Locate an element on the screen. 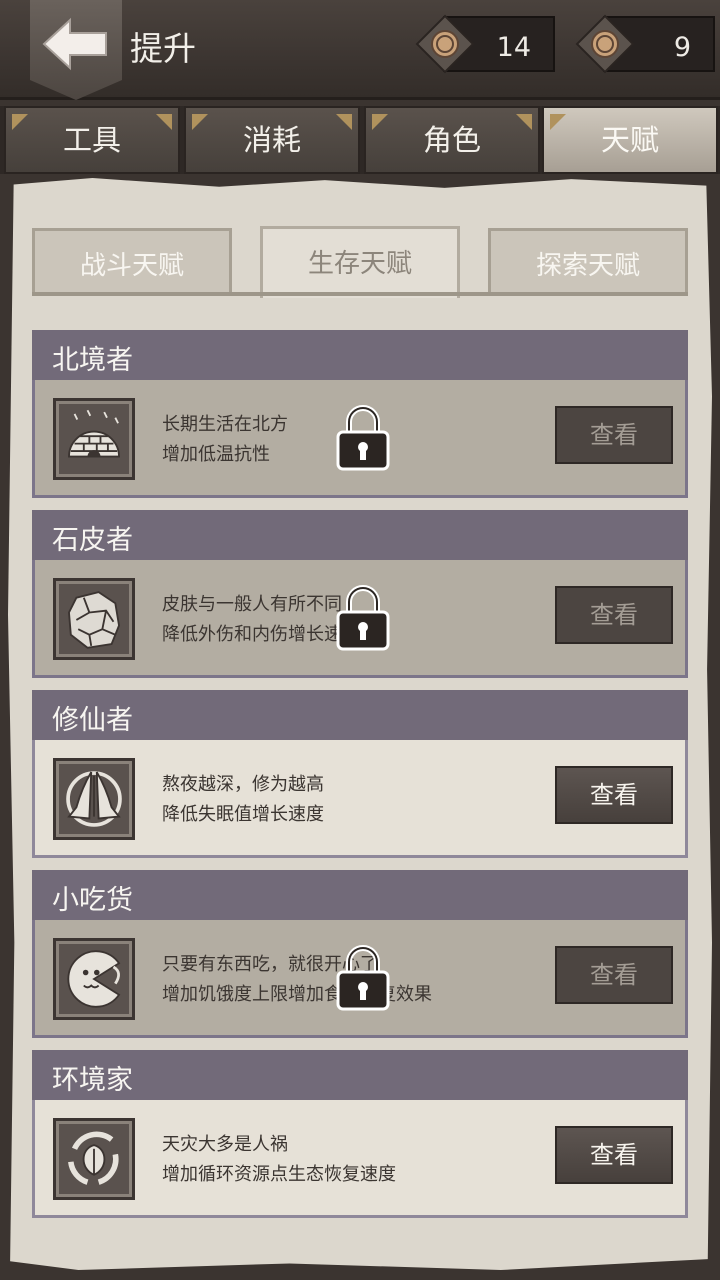 The width and height of the screenshot is (720, 1280). tab-character: 角色 is located at coordinates (452, 140).